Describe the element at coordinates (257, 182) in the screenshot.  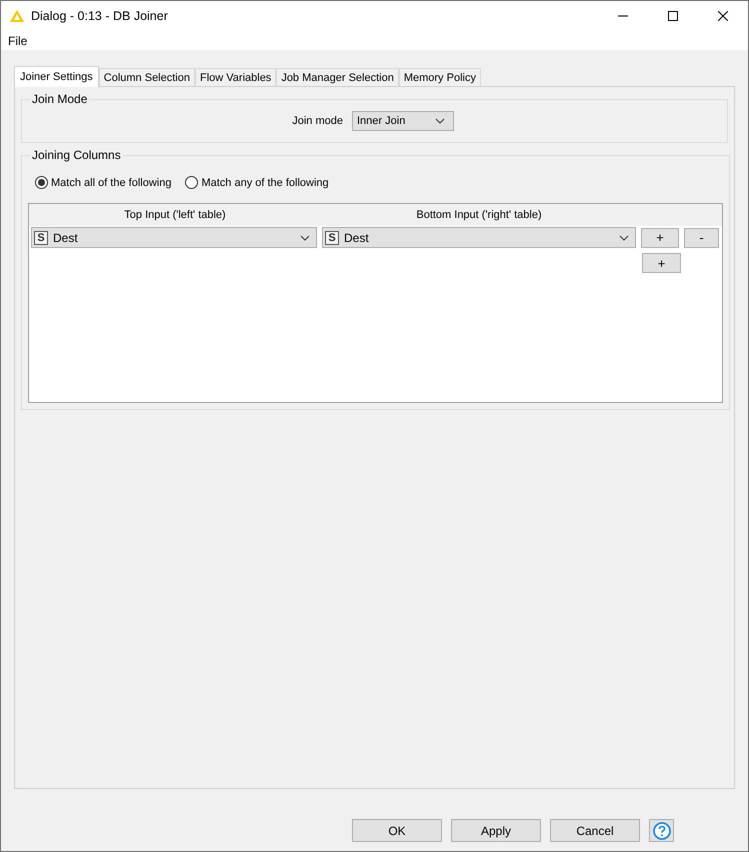
I see `radio-option: Match any of the following` at that location.